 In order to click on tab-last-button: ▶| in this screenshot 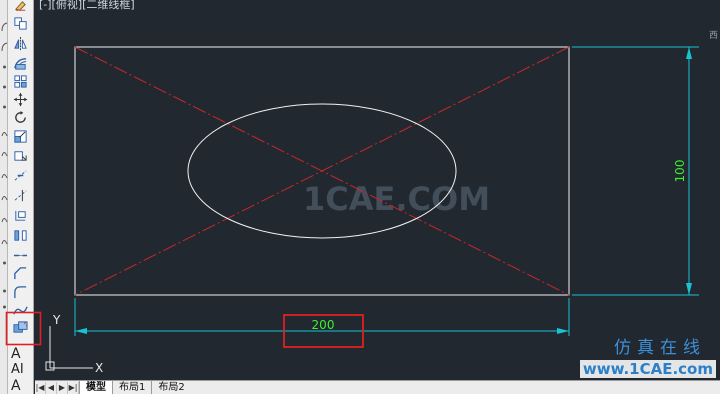, I will do `click(73, 387)`.